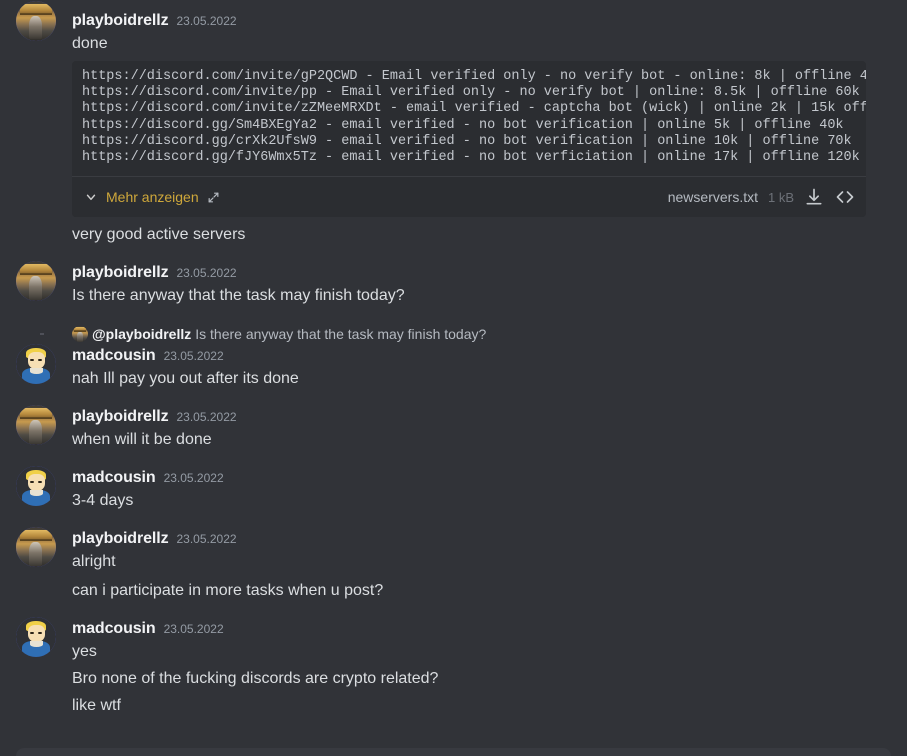 This screenshot has height=756, width=907. What do you see at coordinates (469, 197) in the screenshot?
I see `file-preview-footer: Mehr anzeigen newservers.txt 1 kB` at bounding box center [469, 197].